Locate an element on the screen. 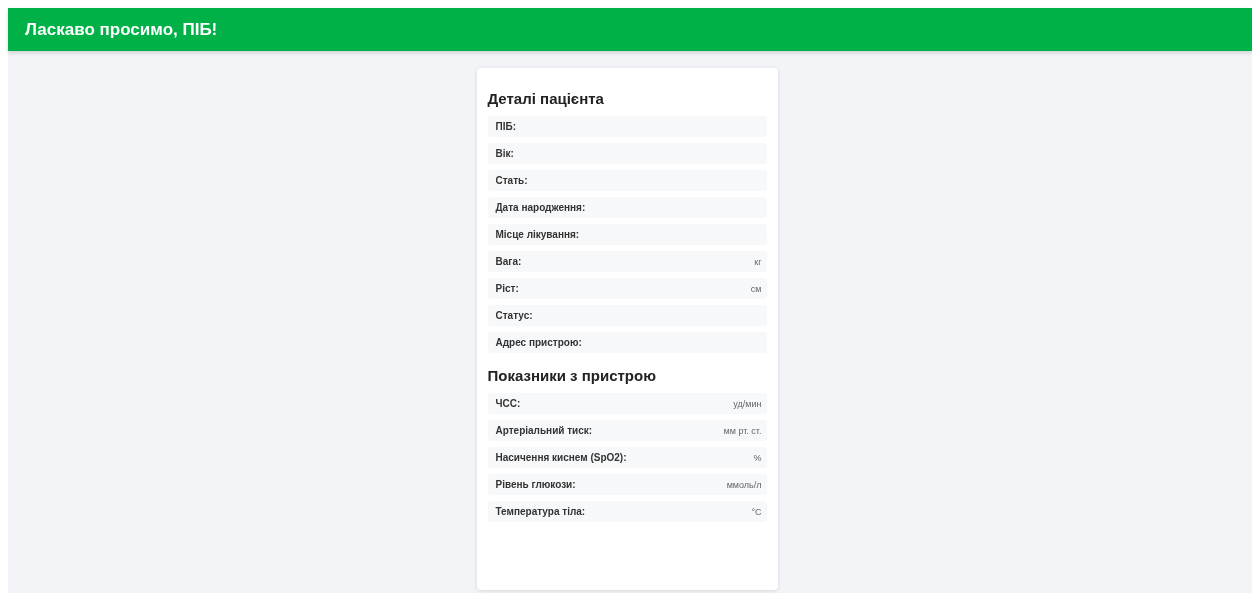  field-label: ЧСС: is located at coordinates (508, 403).